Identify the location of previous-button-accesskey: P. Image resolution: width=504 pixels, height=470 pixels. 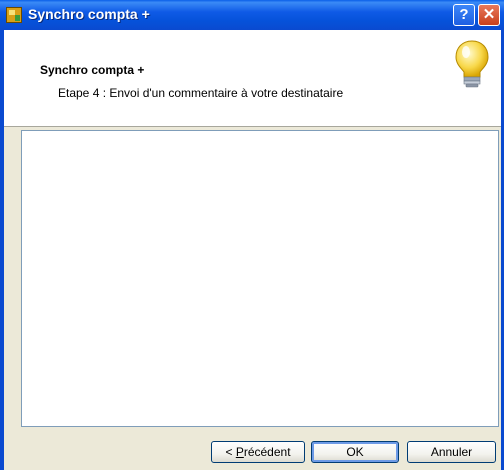
(239, 452).